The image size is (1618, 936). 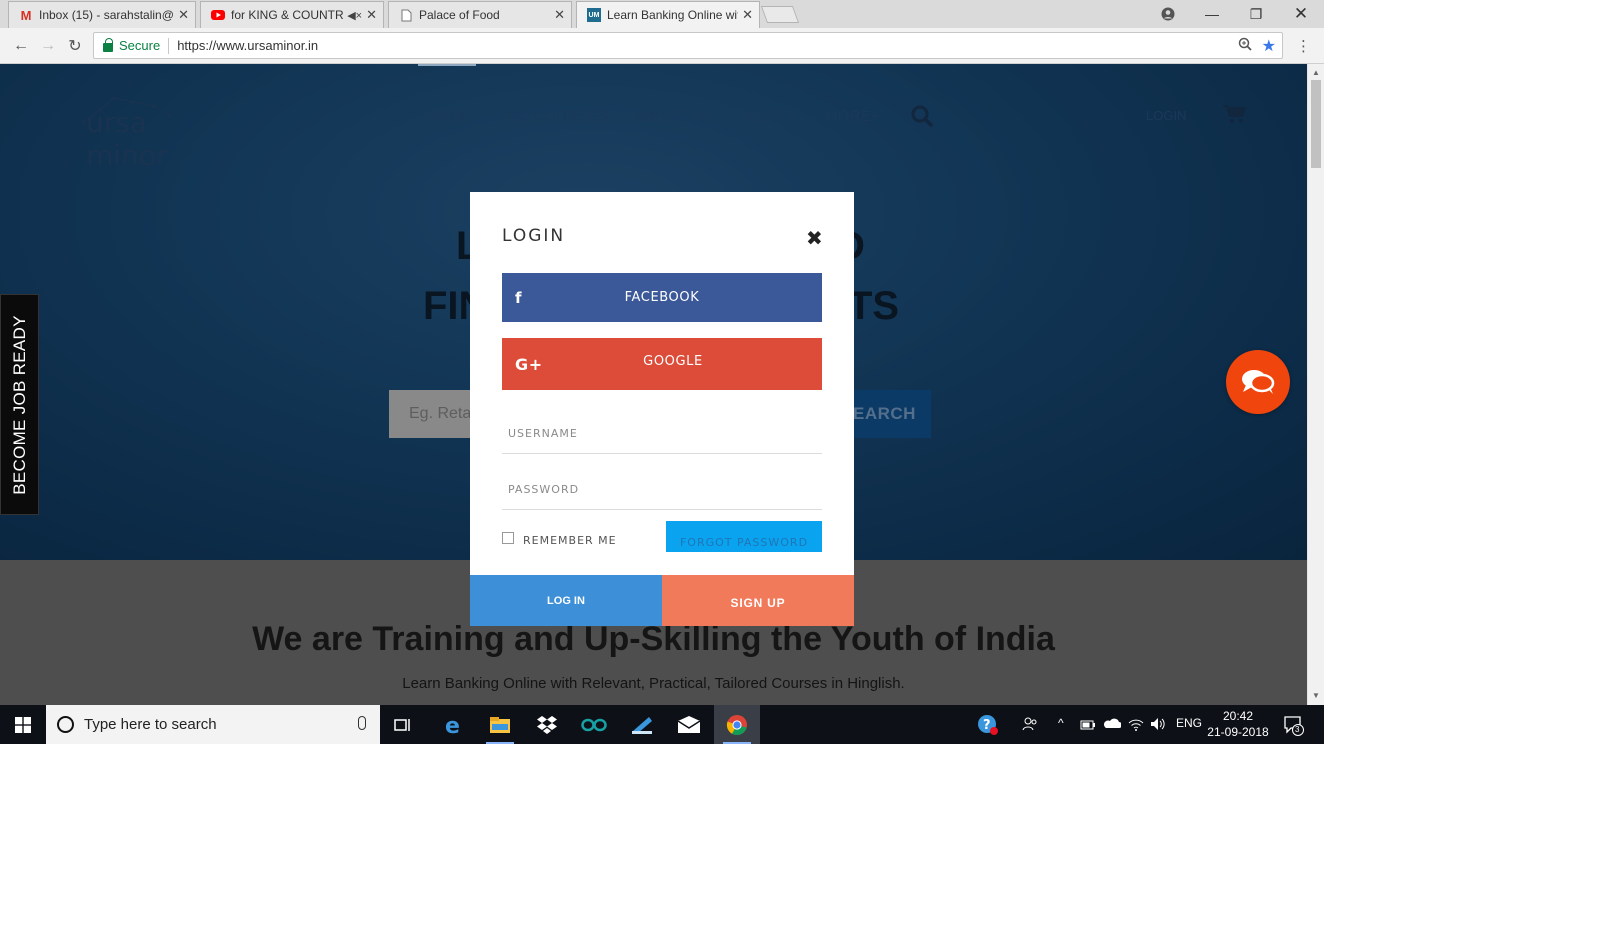 What do you see at coordinates (140, 45) in the screenshot?
I see `secure-label: Secure` at bounding box center [140, 45].